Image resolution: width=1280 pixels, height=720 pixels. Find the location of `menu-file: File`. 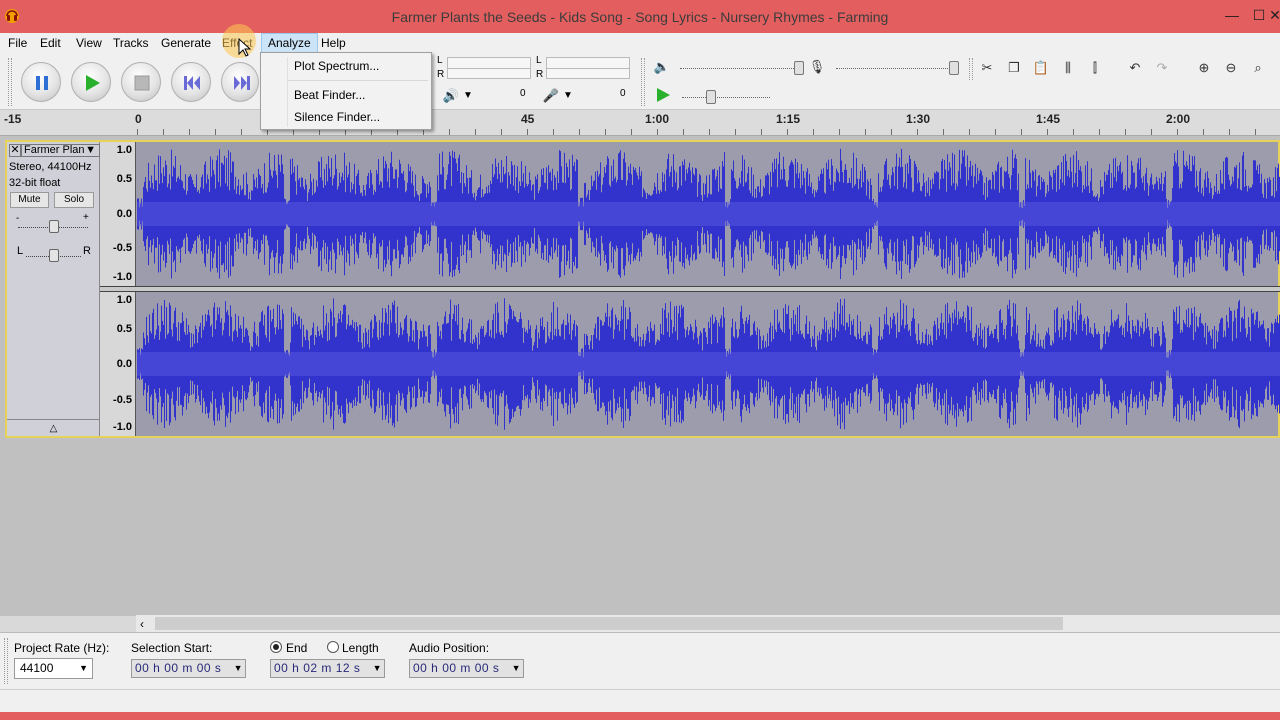

menu-file: File is located at coordinates (17, 43).